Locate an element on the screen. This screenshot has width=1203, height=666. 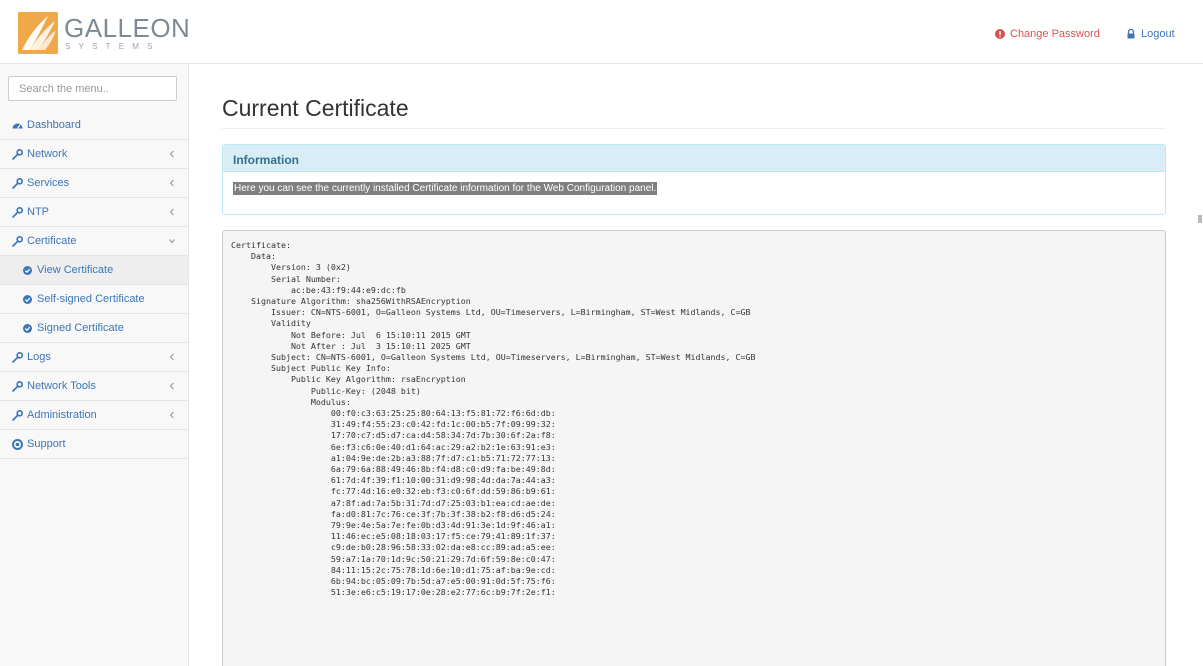
sidebar-item-view-certificate: View Certificate is located at coordinates (94, 270).